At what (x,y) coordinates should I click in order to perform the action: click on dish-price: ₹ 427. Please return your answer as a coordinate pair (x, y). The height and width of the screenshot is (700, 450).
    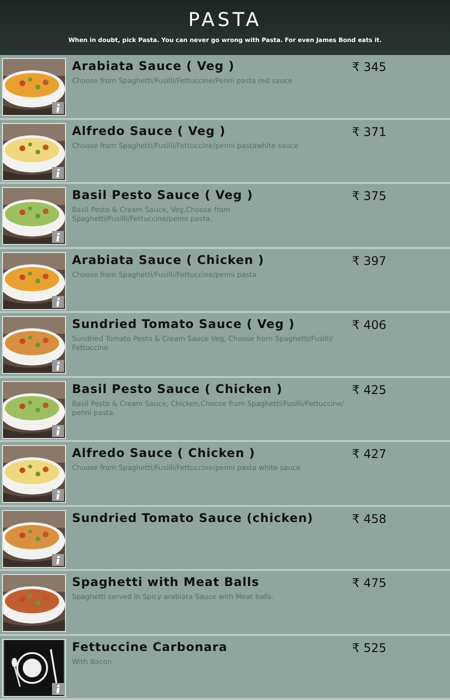
    Looking at the image, I should click on (370, 454).